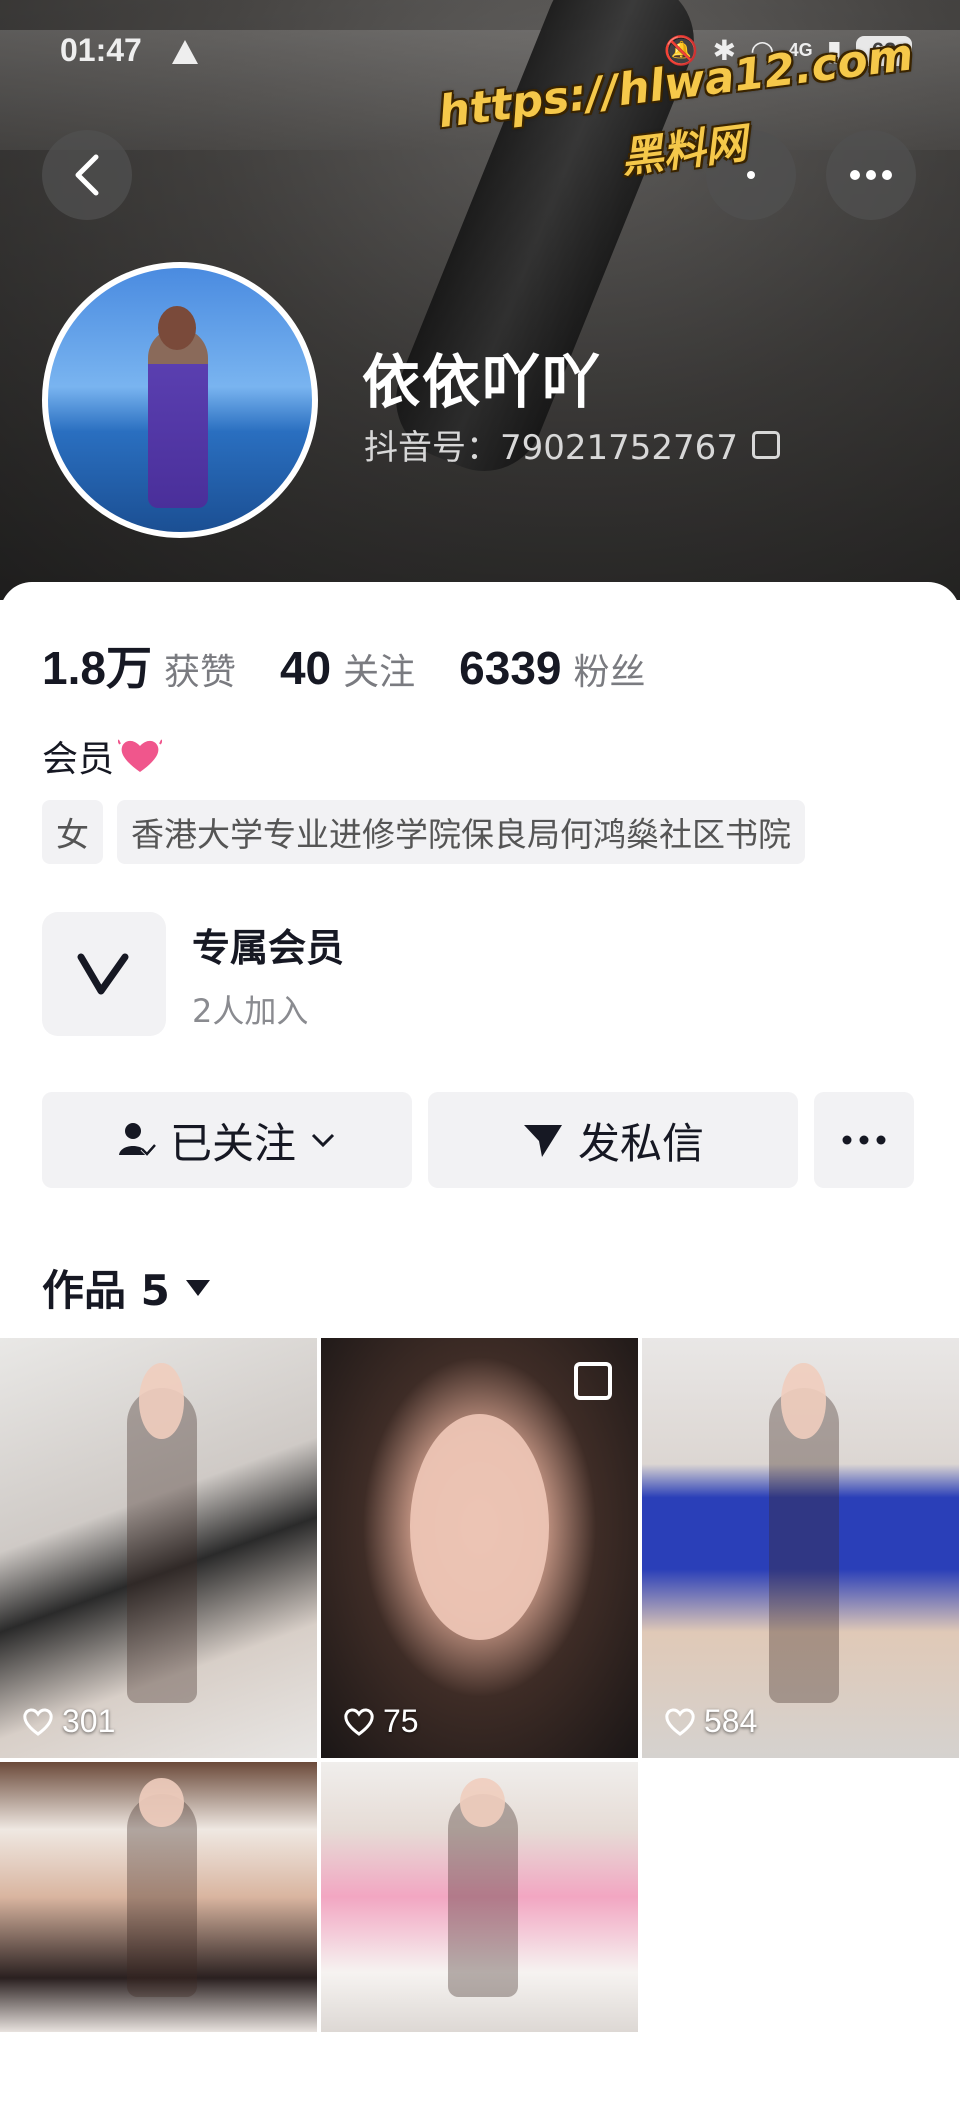 The height and width of the screenshot is (2112, 960). Describe the element at coordinates (381, 1721) in the screenshot. I see `like-count: 75` at that location.